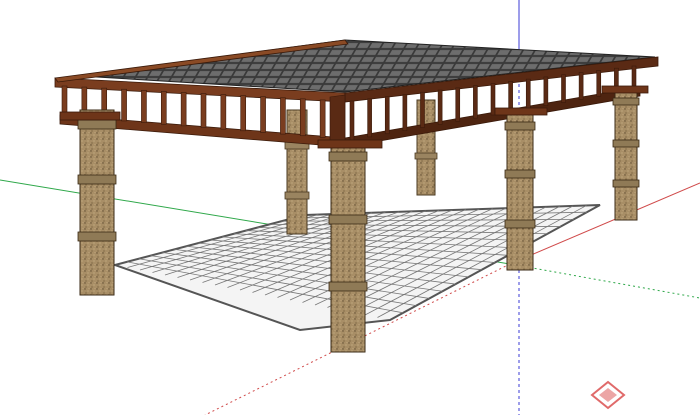 The image size is (700, 415). Describe the element at coordinates (604, 281) in the screenshot. I see `axis-green-dotted` at that location.